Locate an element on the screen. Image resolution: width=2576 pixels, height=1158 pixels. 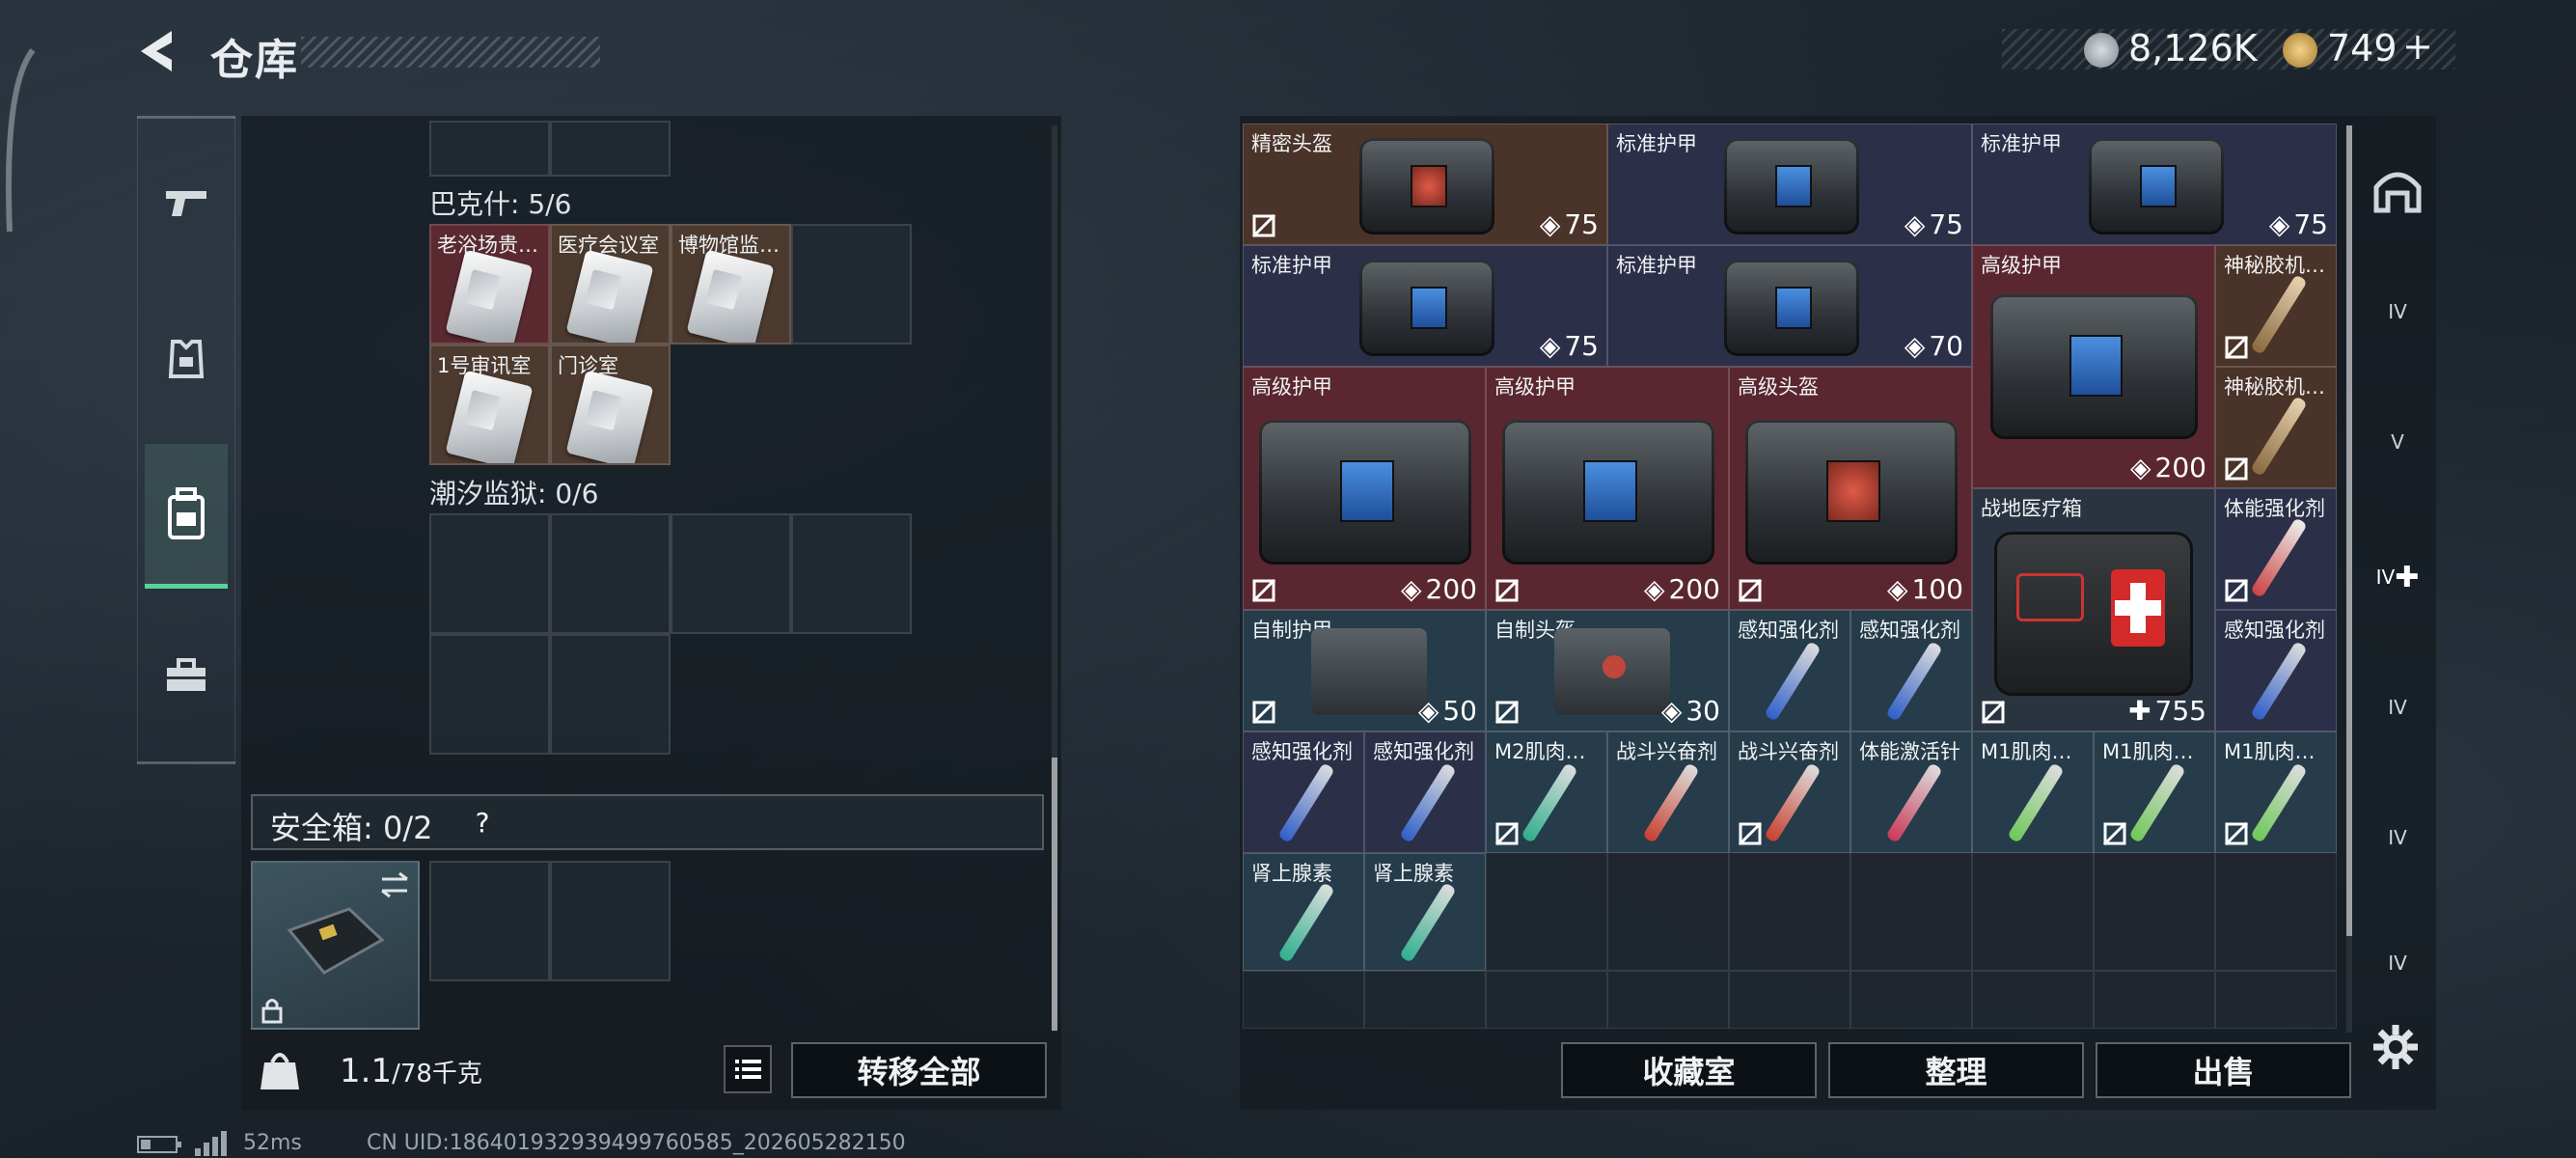
nav-weapon is located at coordinates (187, 202).